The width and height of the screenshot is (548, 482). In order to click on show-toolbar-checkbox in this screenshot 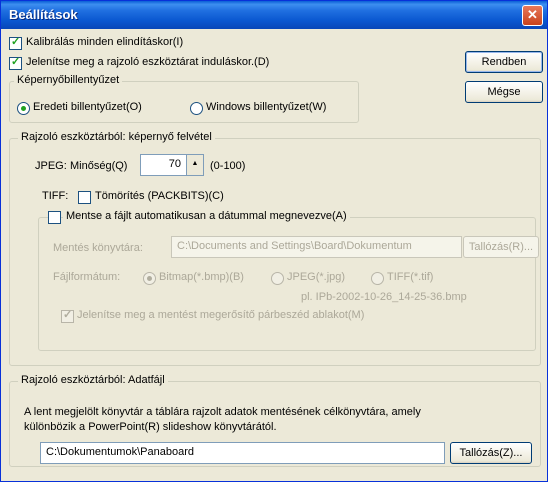, I will do `click(15, 62)`.